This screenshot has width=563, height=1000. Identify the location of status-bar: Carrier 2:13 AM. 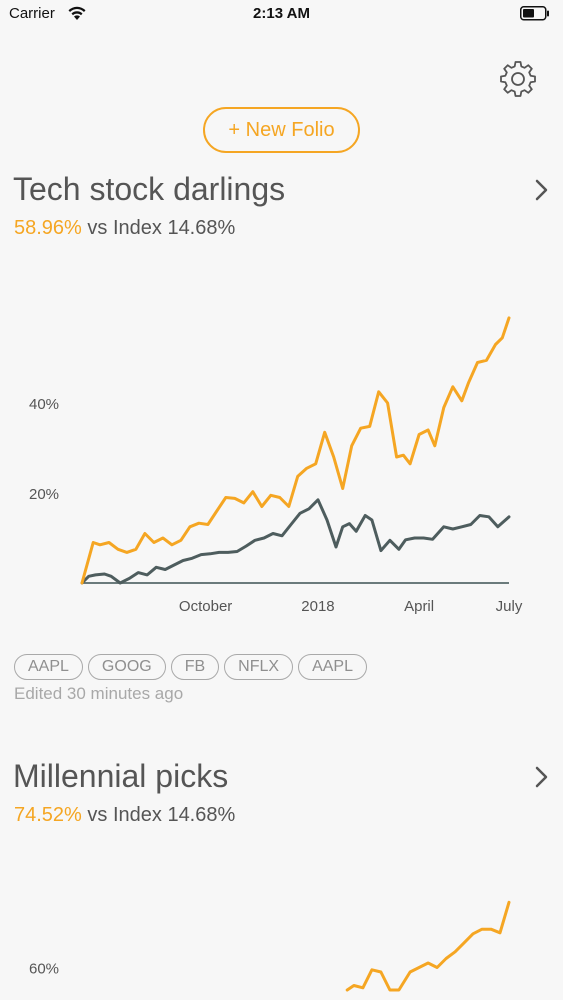
(281, 15).